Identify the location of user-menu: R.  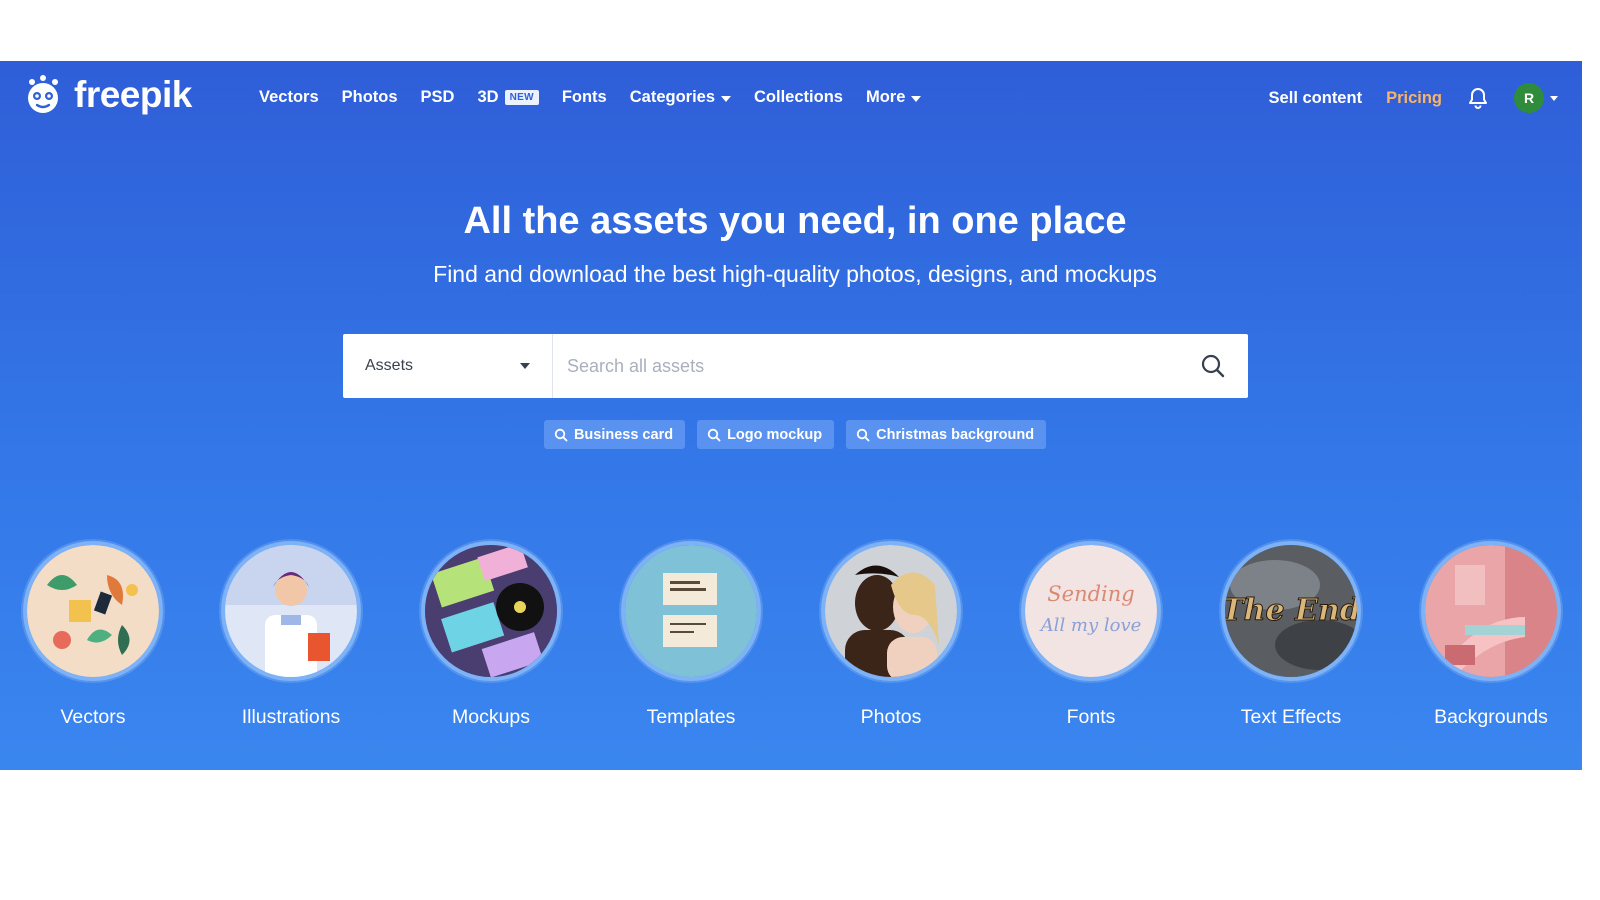
(1536, 98).